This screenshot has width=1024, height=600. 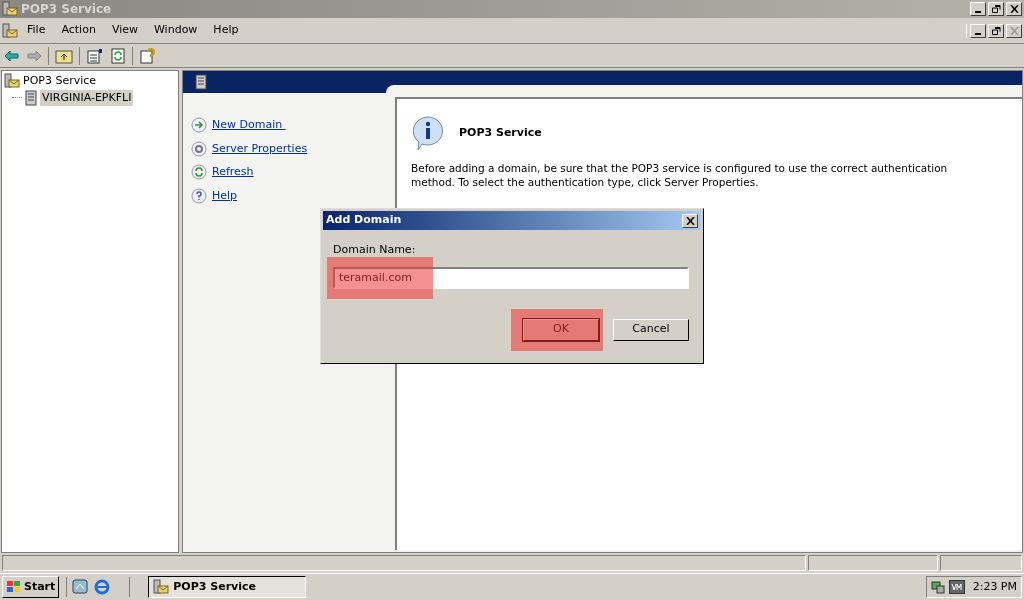 I want to click on tree-item: POP3 Service, so click(x=60, y=81).